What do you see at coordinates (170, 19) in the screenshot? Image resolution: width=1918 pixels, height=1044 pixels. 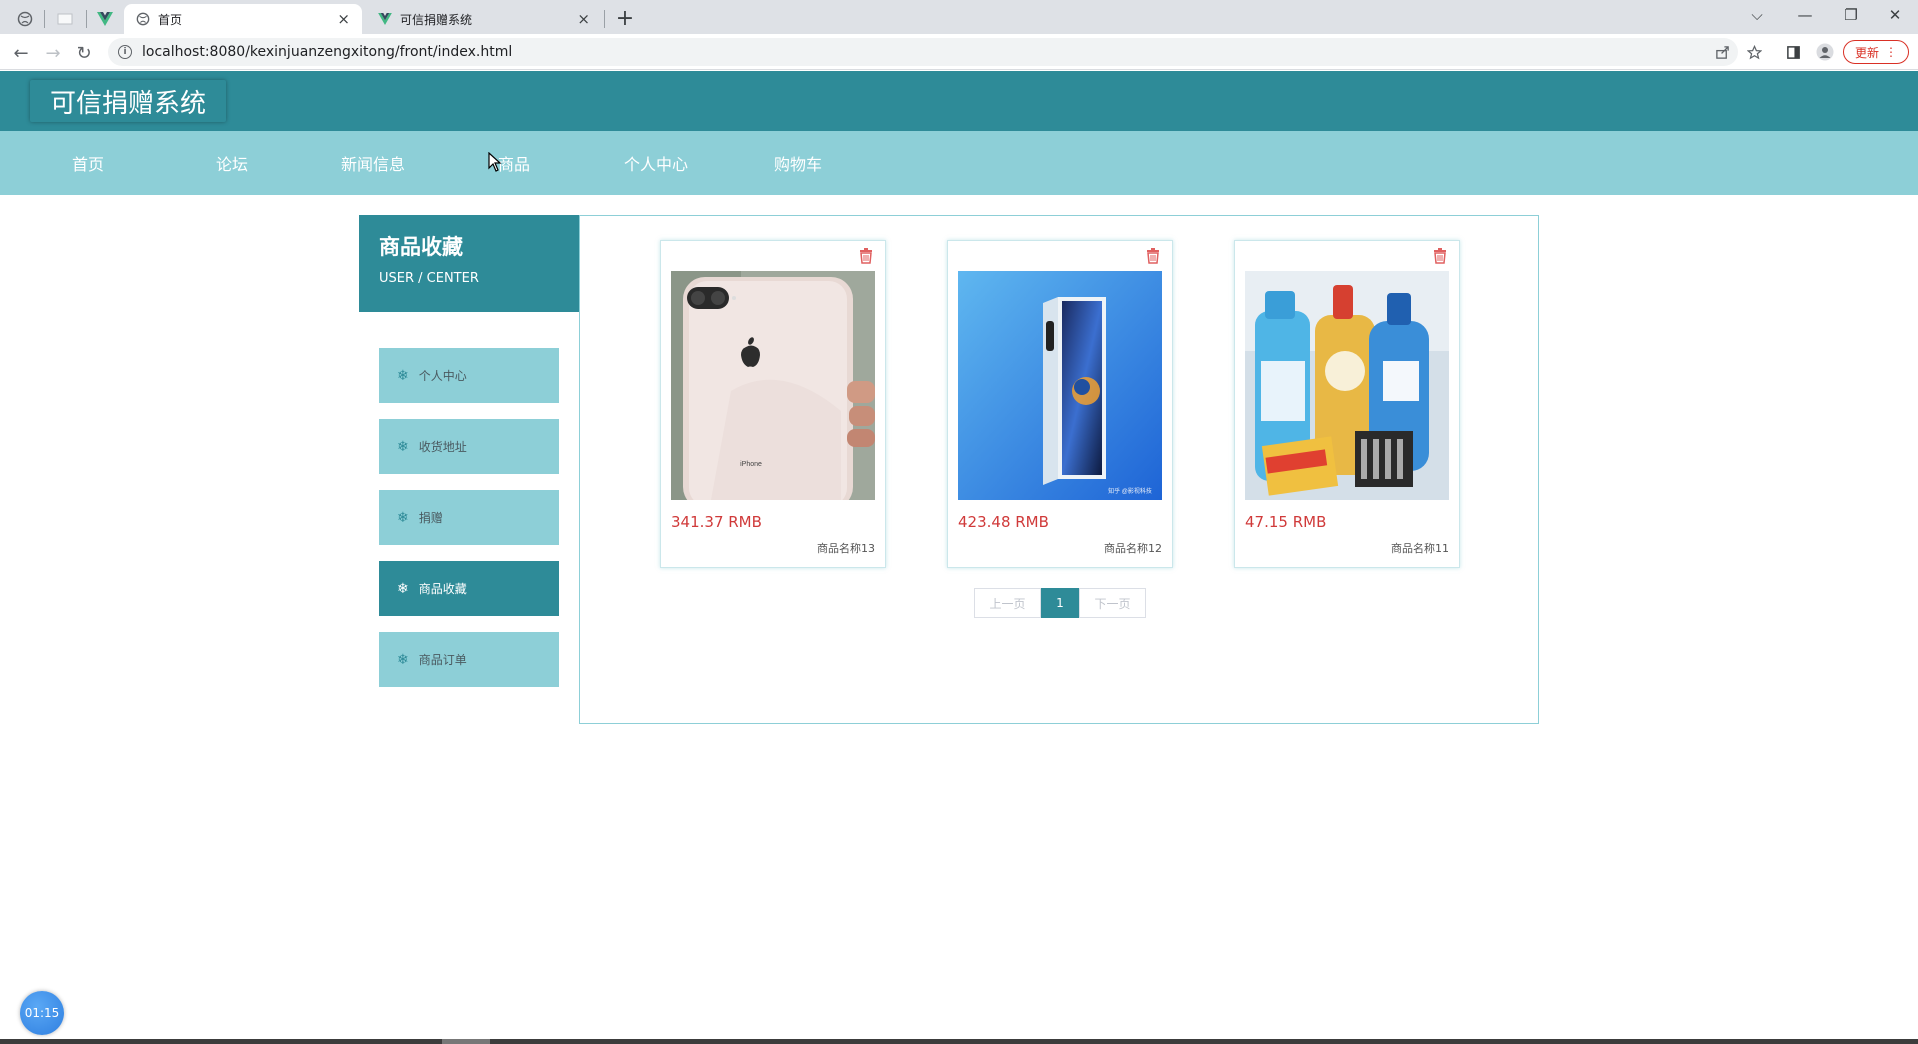 I see `tab-title: 首页` at bounding box center [170, 19].